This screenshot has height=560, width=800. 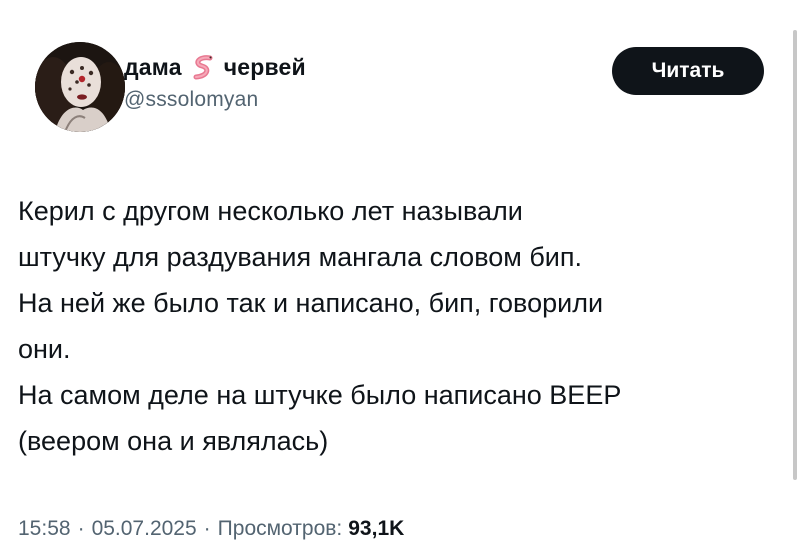 I want to click on display-name-part-1: дама, so click(x=153, y=67).